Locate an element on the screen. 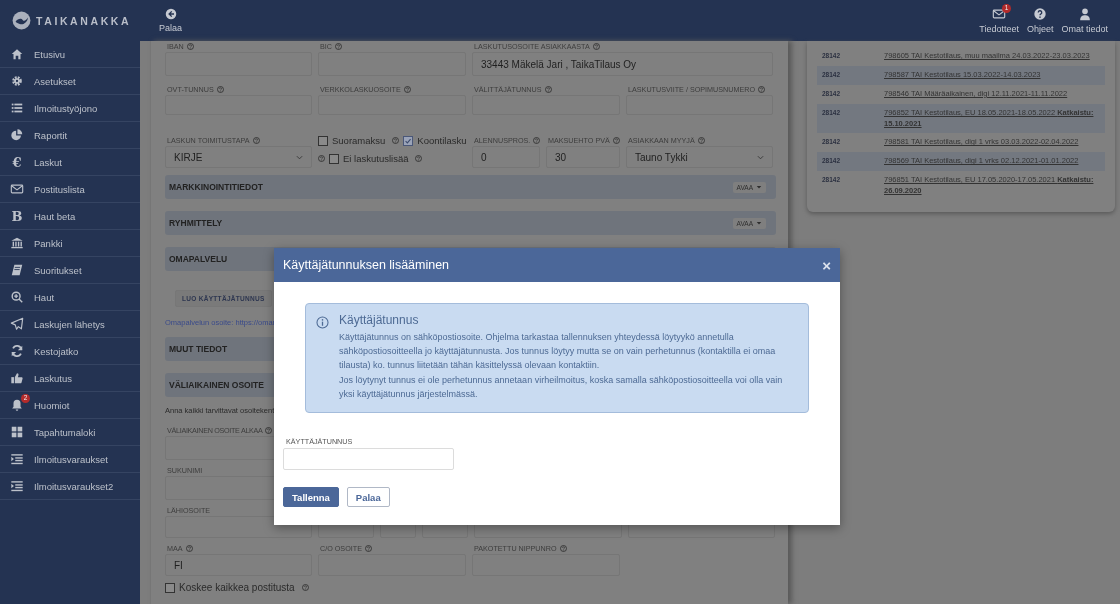 This screenshot has width=1120, height=604. nav-button: Omat tiedot is located at coordinates (1084, 20).